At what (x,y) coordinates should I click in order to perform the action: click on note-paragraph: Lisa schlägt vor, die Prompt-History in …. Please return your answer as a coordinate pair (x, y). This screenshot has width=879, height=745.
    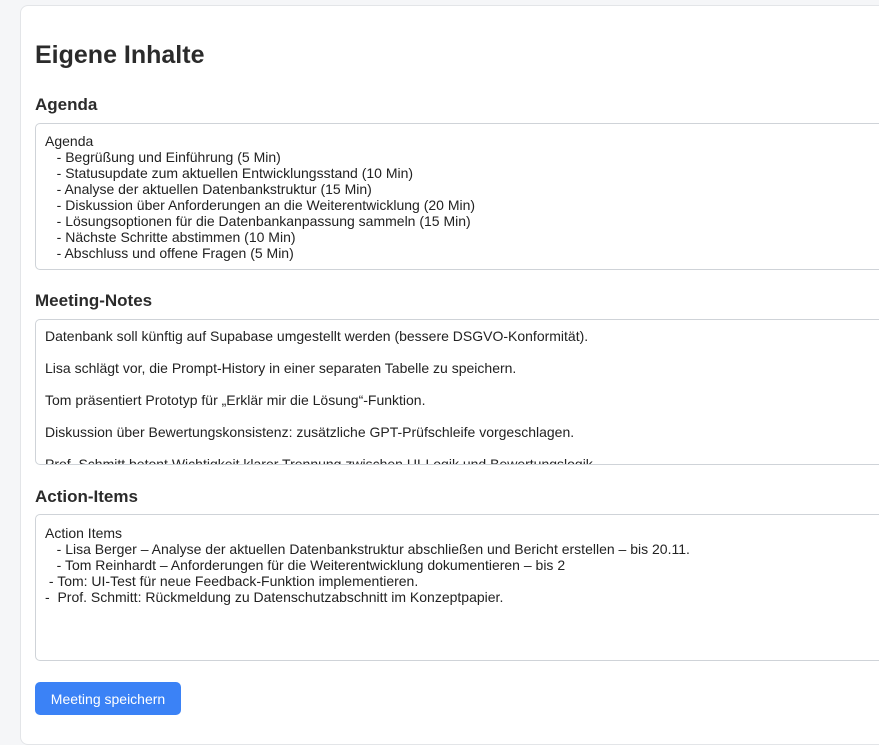
    Looking at the image, I should click on (281, 368).